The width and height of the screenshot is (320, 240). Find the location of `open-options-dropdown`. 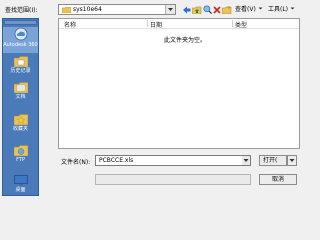

open-options-dropdown is located at coordinates (292, 160).